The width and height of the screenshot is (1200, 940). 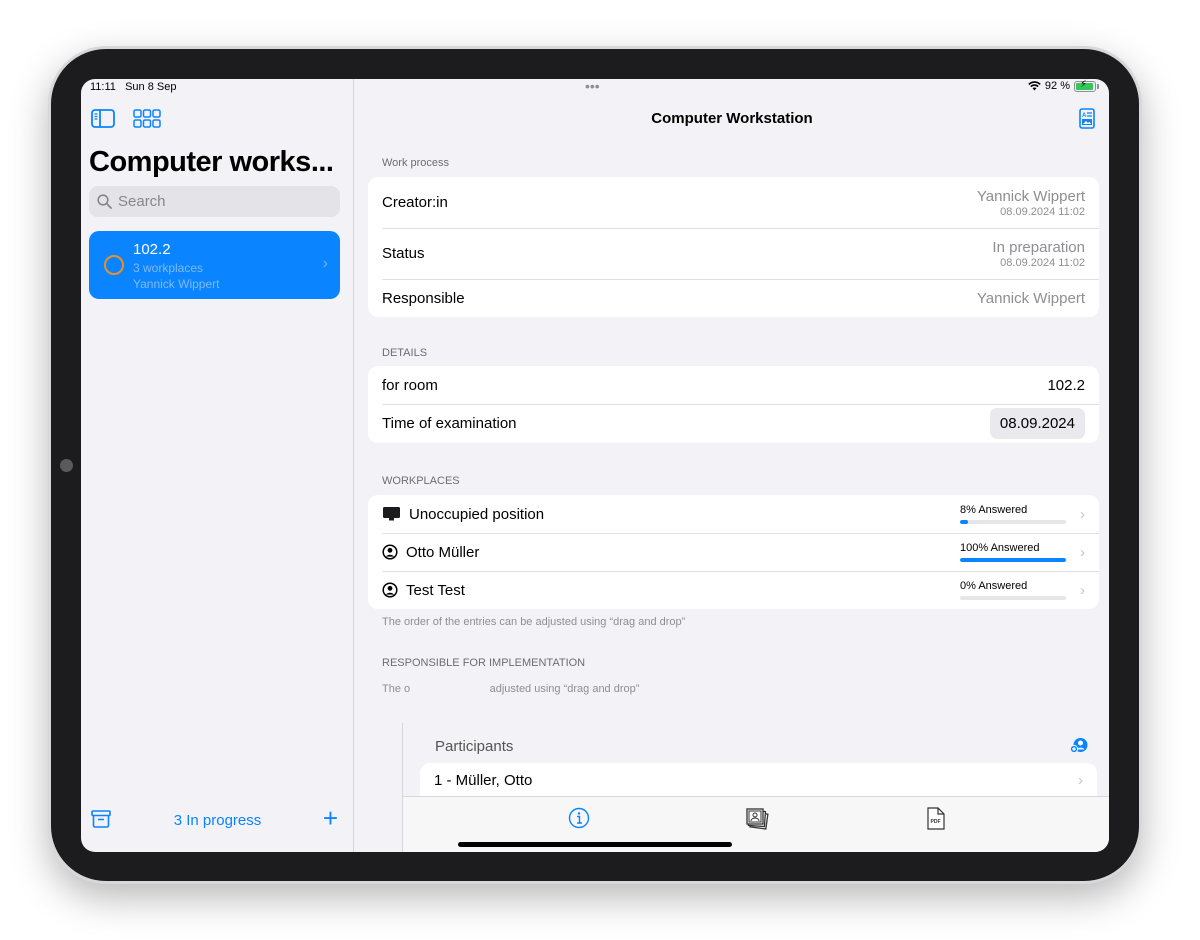 I want to click on list-item-owner: Yannick Wippert, so click(x=176, y=284).